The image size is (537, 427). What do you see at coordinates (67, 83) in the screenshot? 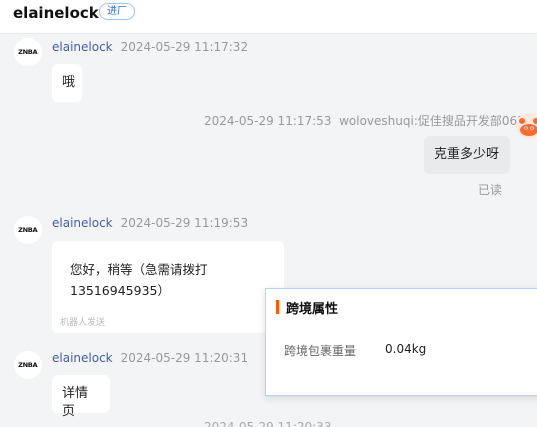
I see `message-bubble: 哦` at bounding box center [67, 83].